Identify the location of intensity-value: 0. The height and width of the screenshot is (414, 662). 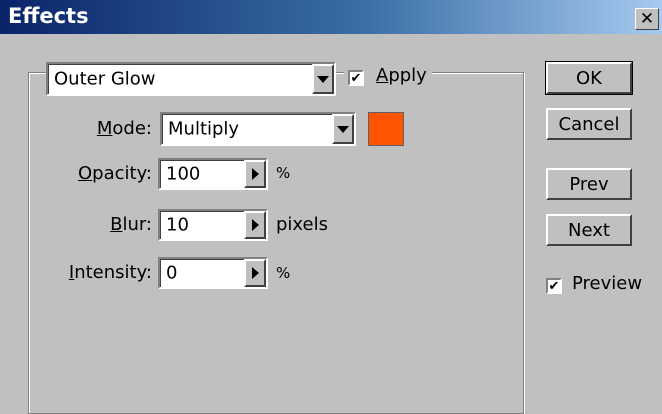
(172, 273).